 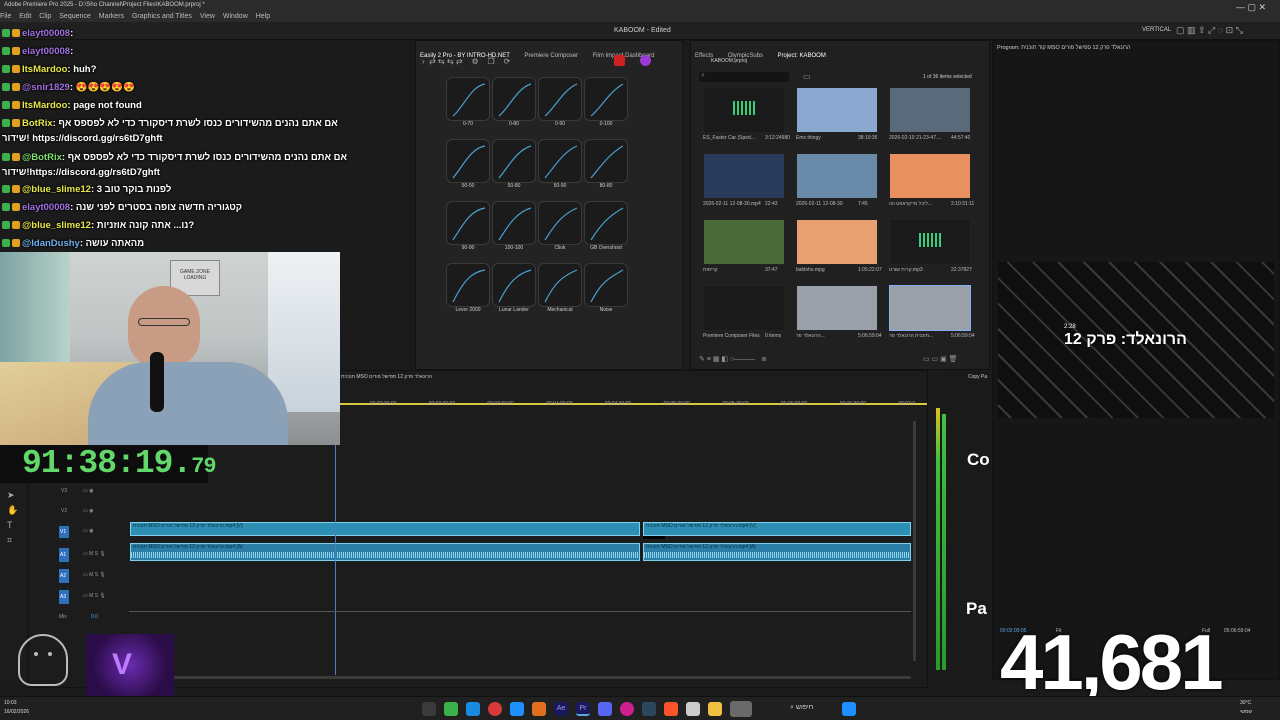 What do you see at coordinates (777, 555) in the screenshot?
I see `waveform` at bounding box center [777, 555].